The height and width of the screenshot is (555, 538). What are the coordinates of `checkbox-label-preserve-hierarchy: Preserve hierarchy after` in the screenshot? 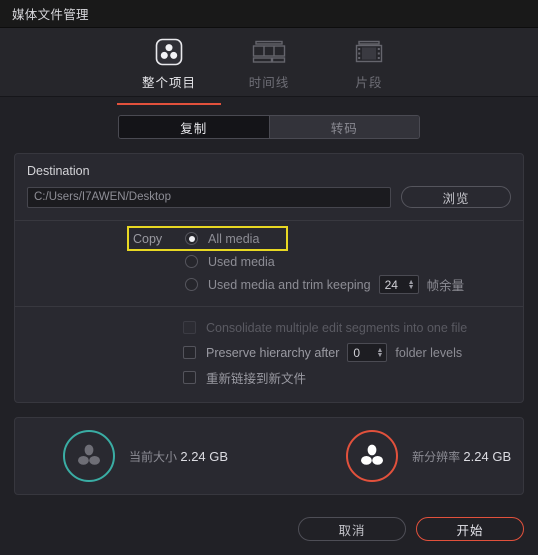 It's located at (273, 352).